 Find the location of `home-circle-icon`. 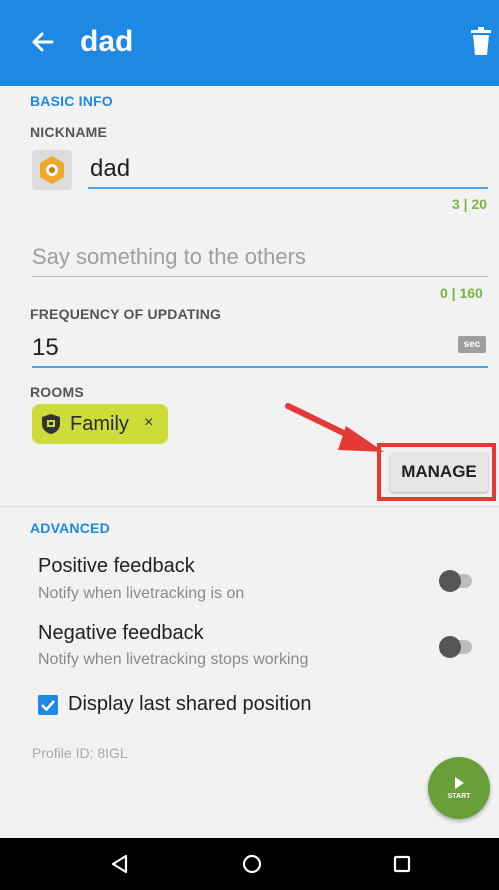

home-circle-icon is located at coordinates (252, 864).